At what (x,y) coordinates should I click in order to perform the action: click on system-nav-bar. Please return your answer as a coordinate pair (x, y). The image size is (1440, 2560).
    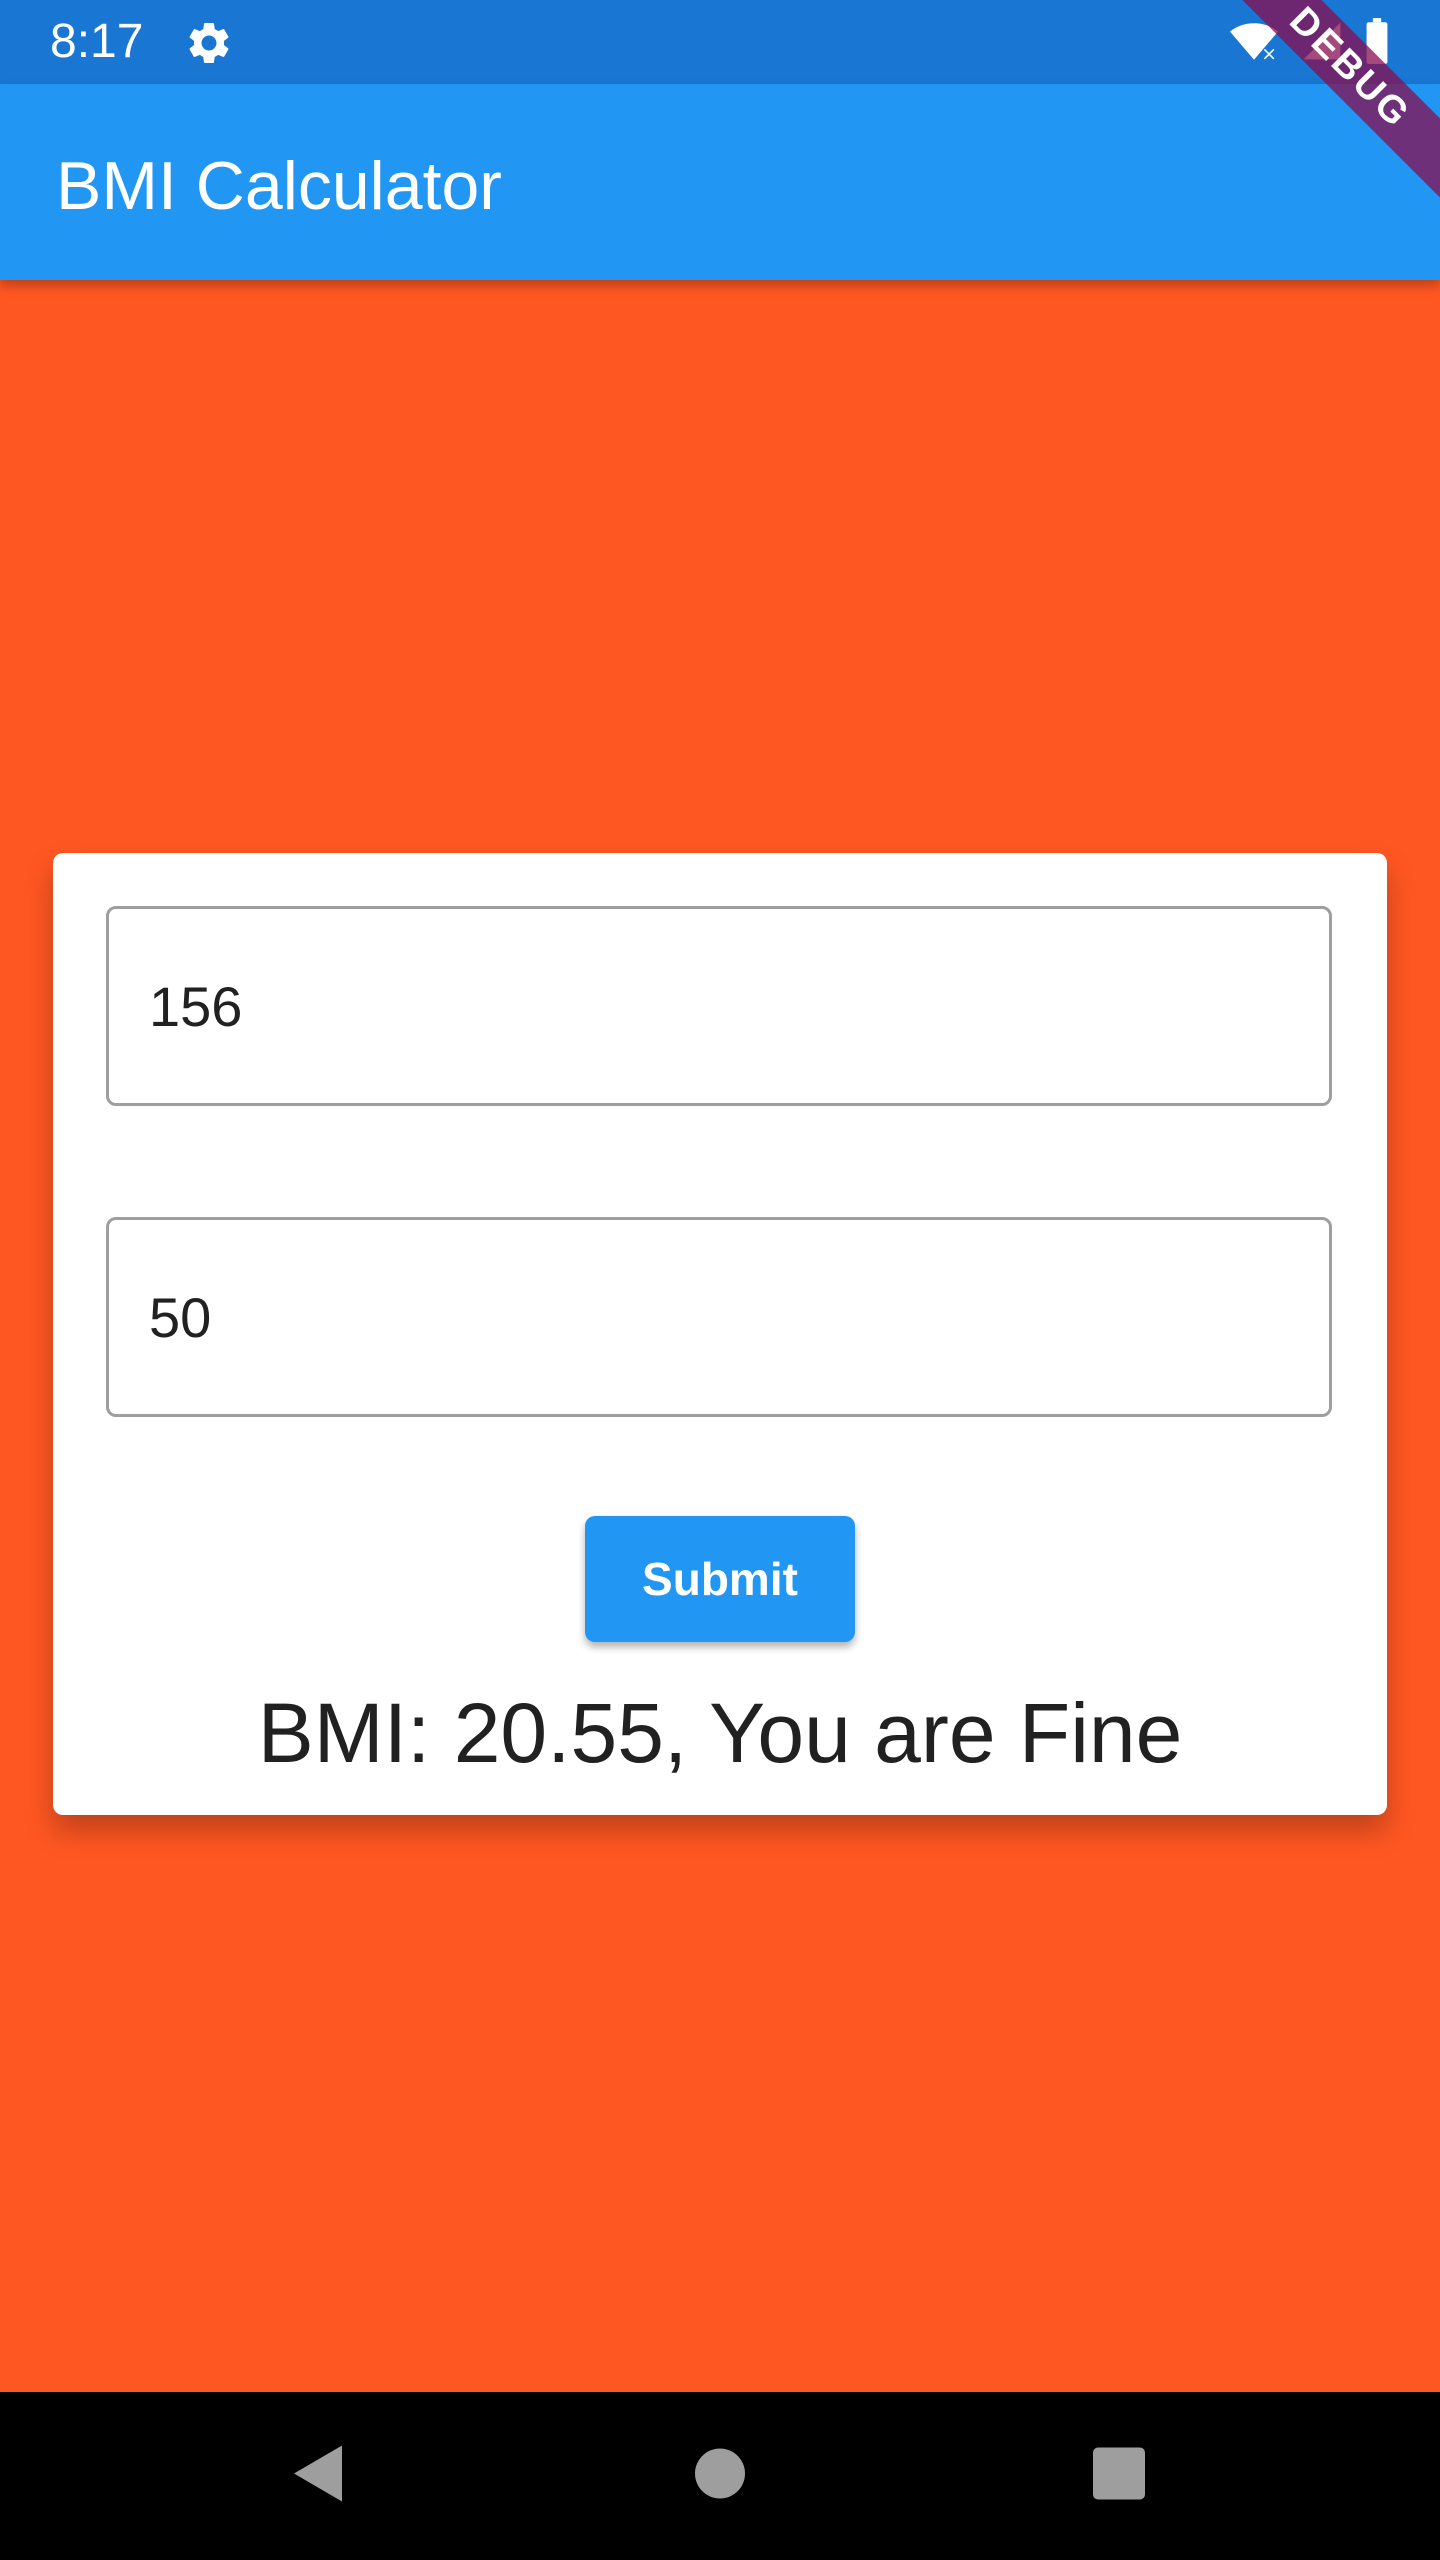
    Looking at the image, I should click on (720, 2476).